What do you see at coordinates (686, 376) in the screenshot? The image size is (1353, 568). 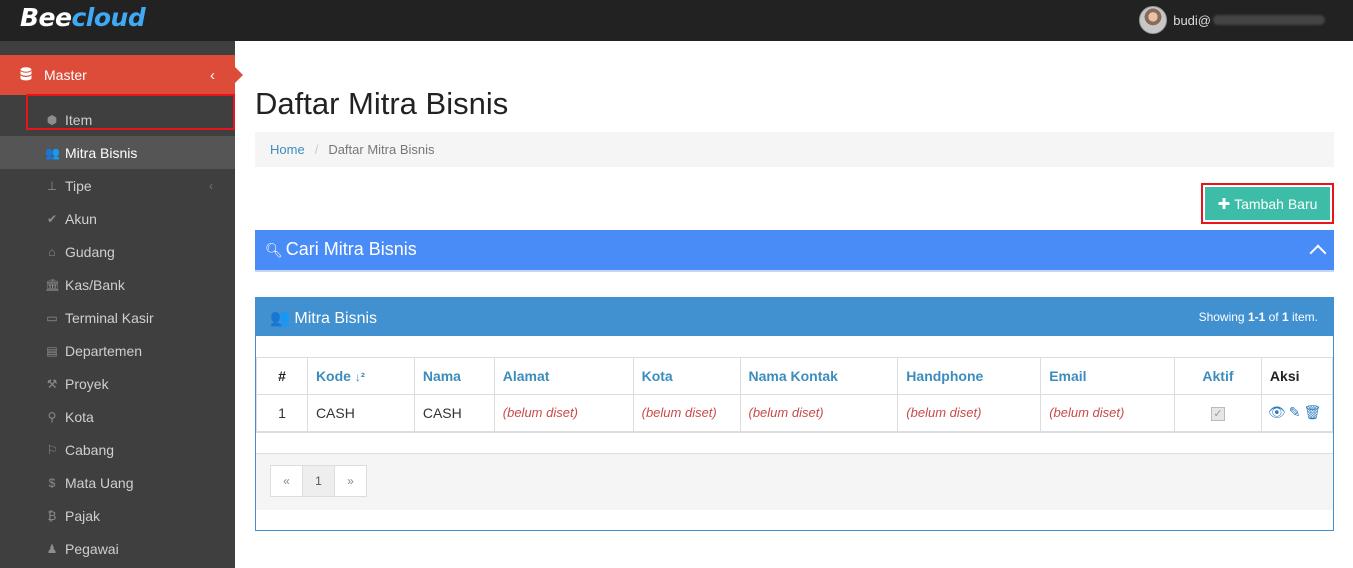 I see `col-header-kota: Kota` at bounding box center [686, 376].